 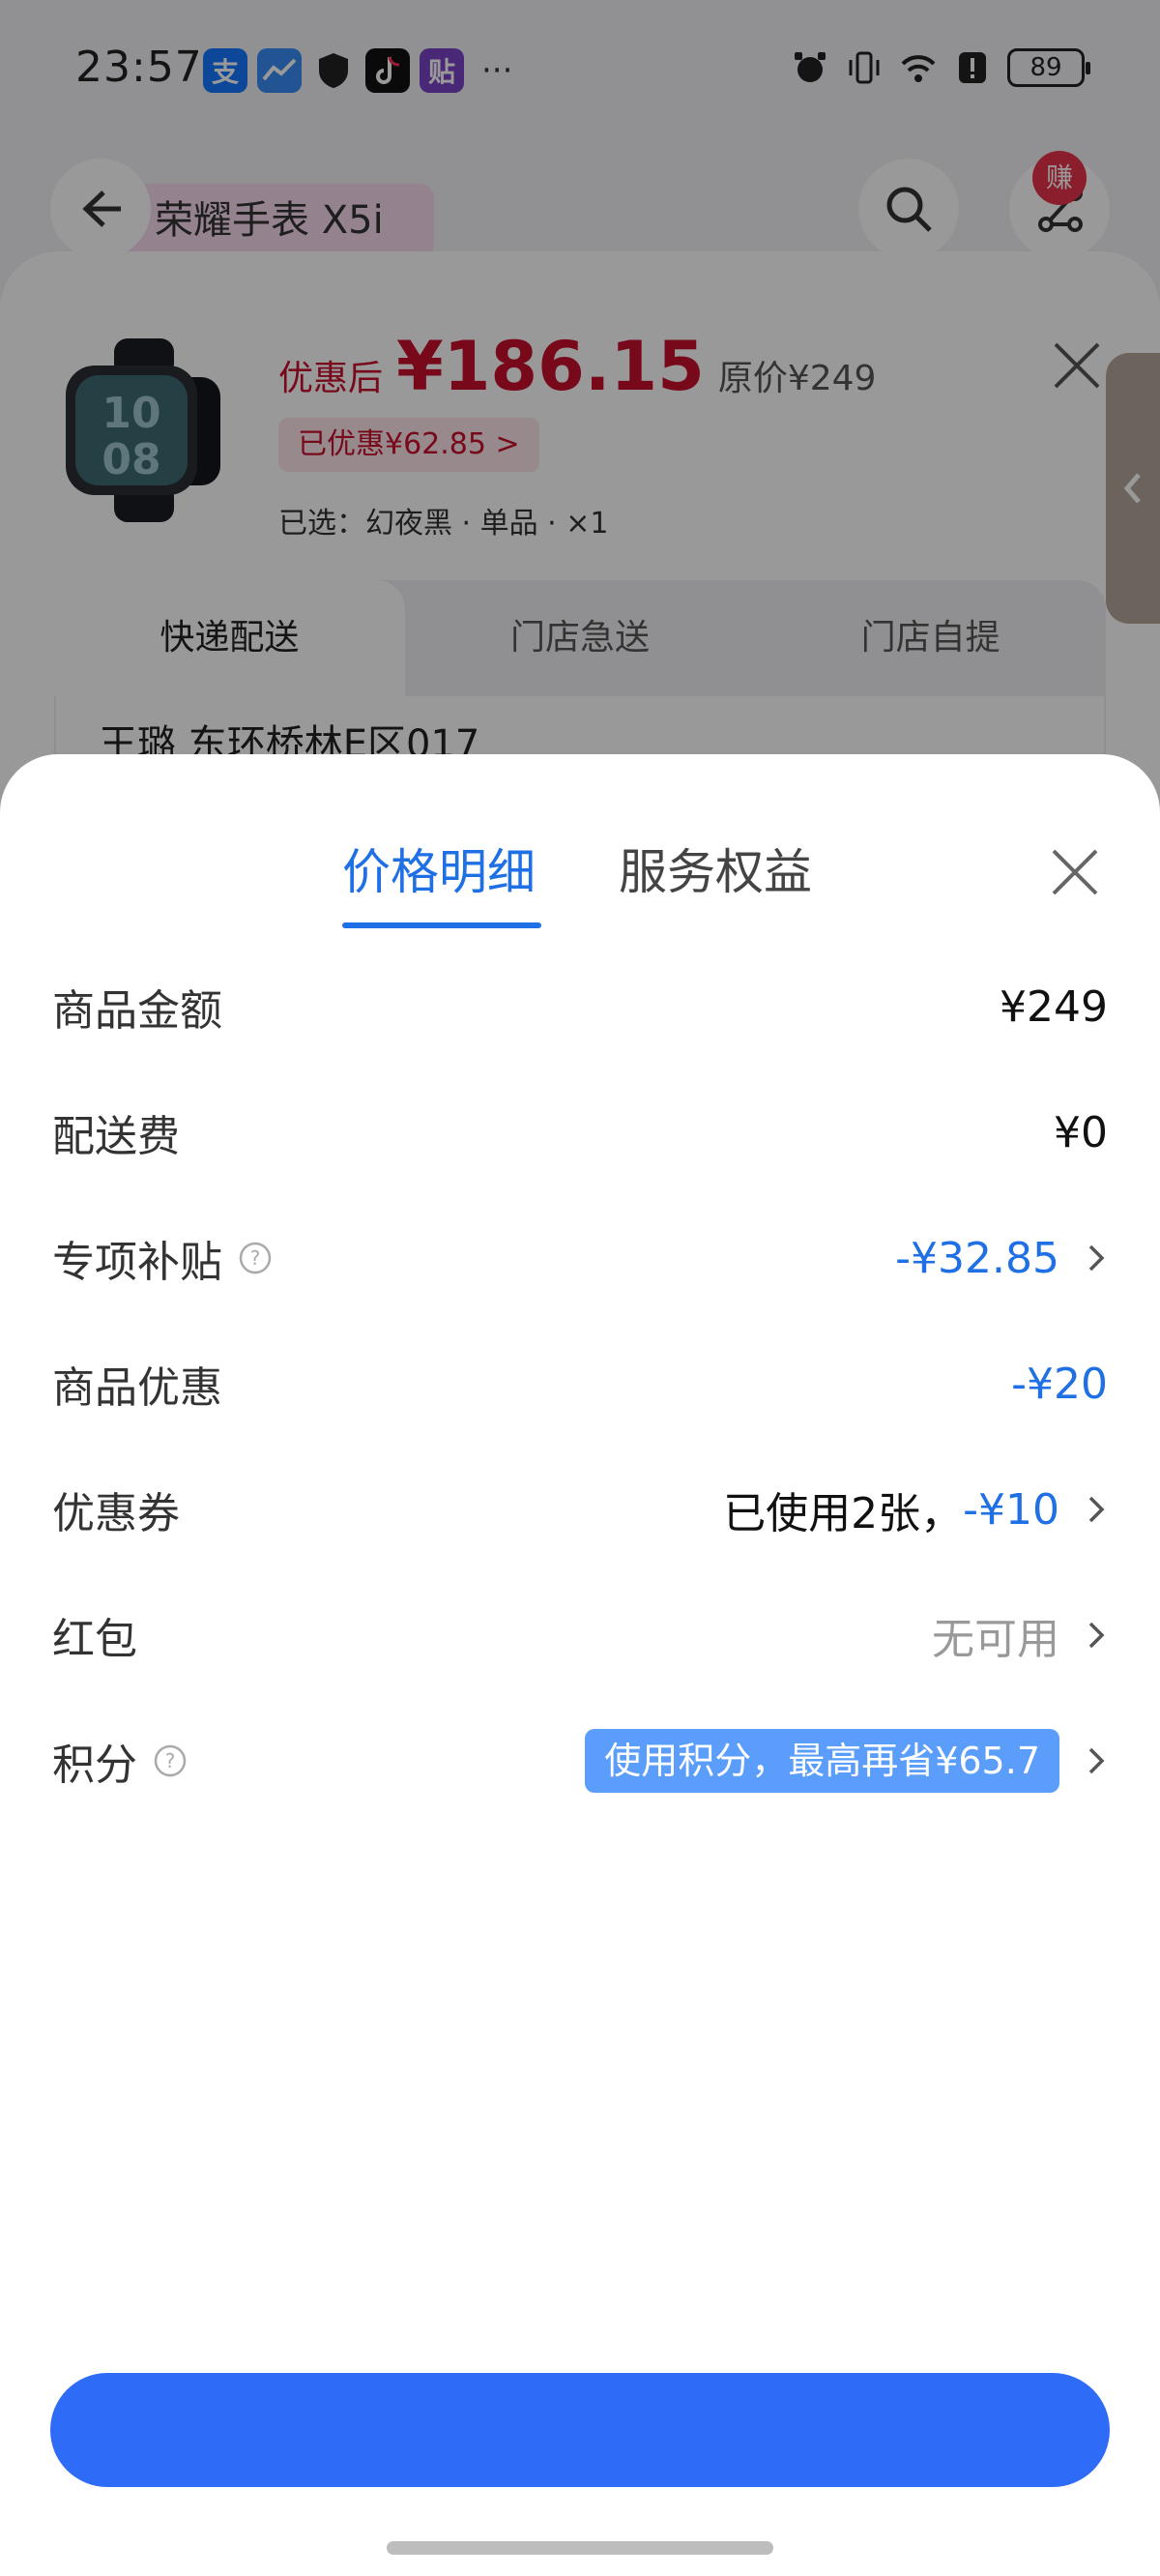 What do you see at coordinates (1081, 1132) in the screenshot?
I see `row-value: ¥0` at bounding box center [1081, 1132].